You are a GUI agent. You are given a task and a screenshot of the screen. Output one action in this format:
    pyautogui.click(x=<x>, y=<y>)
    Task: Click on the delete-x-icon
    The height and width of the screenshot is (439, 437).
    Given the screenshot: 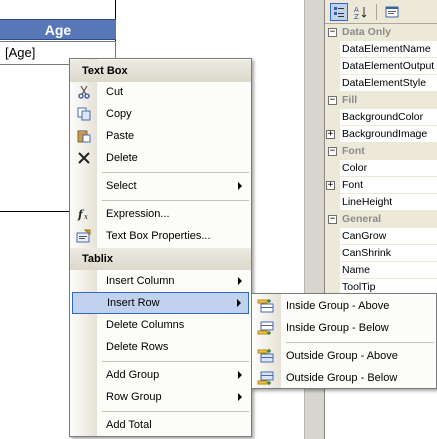 What is the action you would take?
    pyautogui.click(x=84, y=158)
    